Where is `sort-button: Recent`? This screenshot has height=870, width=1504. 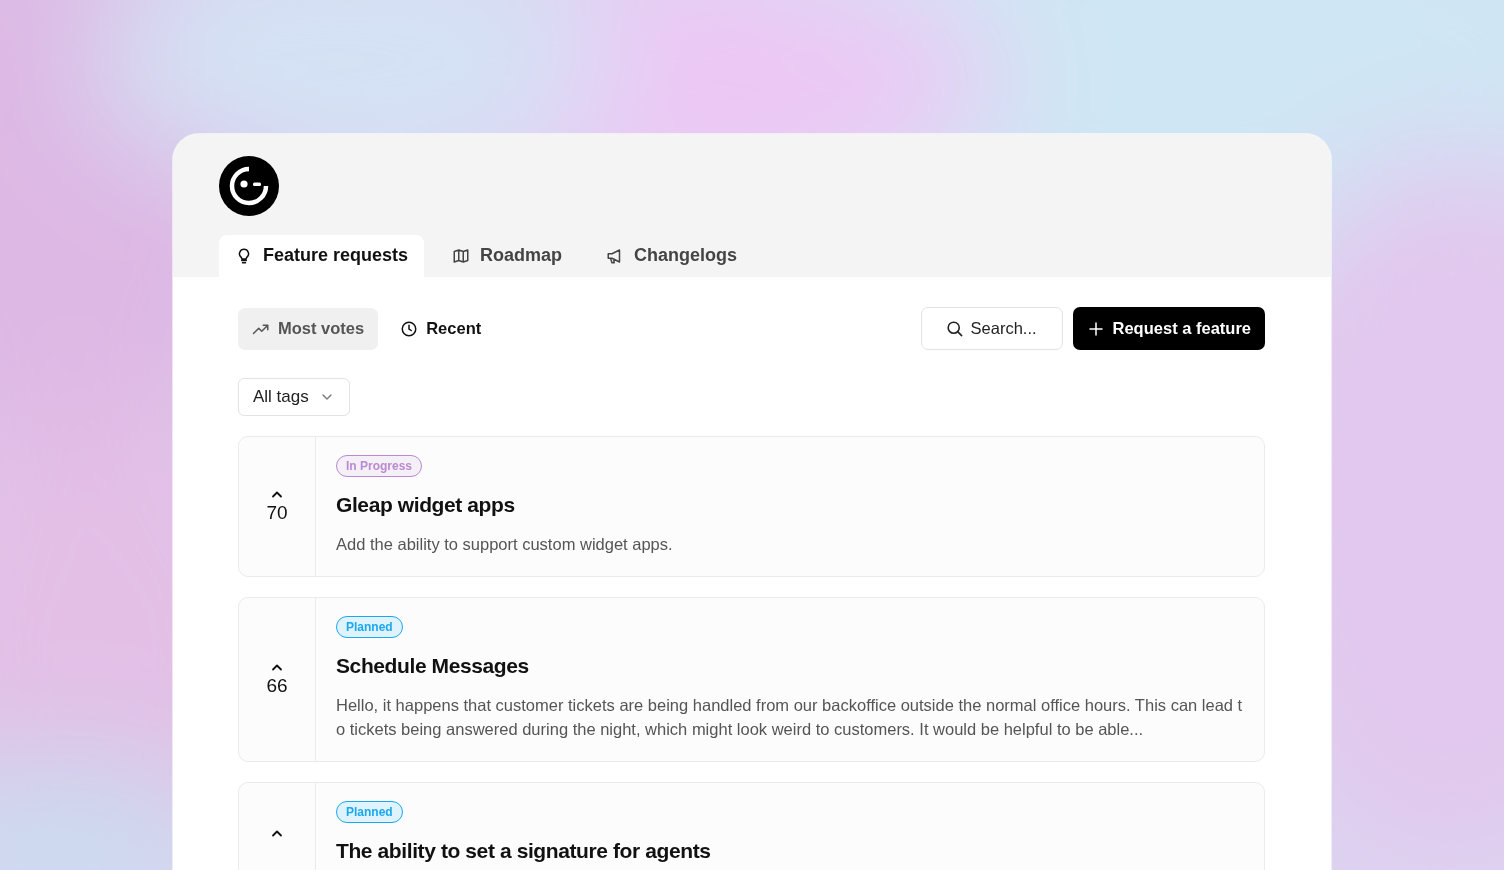 sort-button: Recent is located at coordinates (441, 328).